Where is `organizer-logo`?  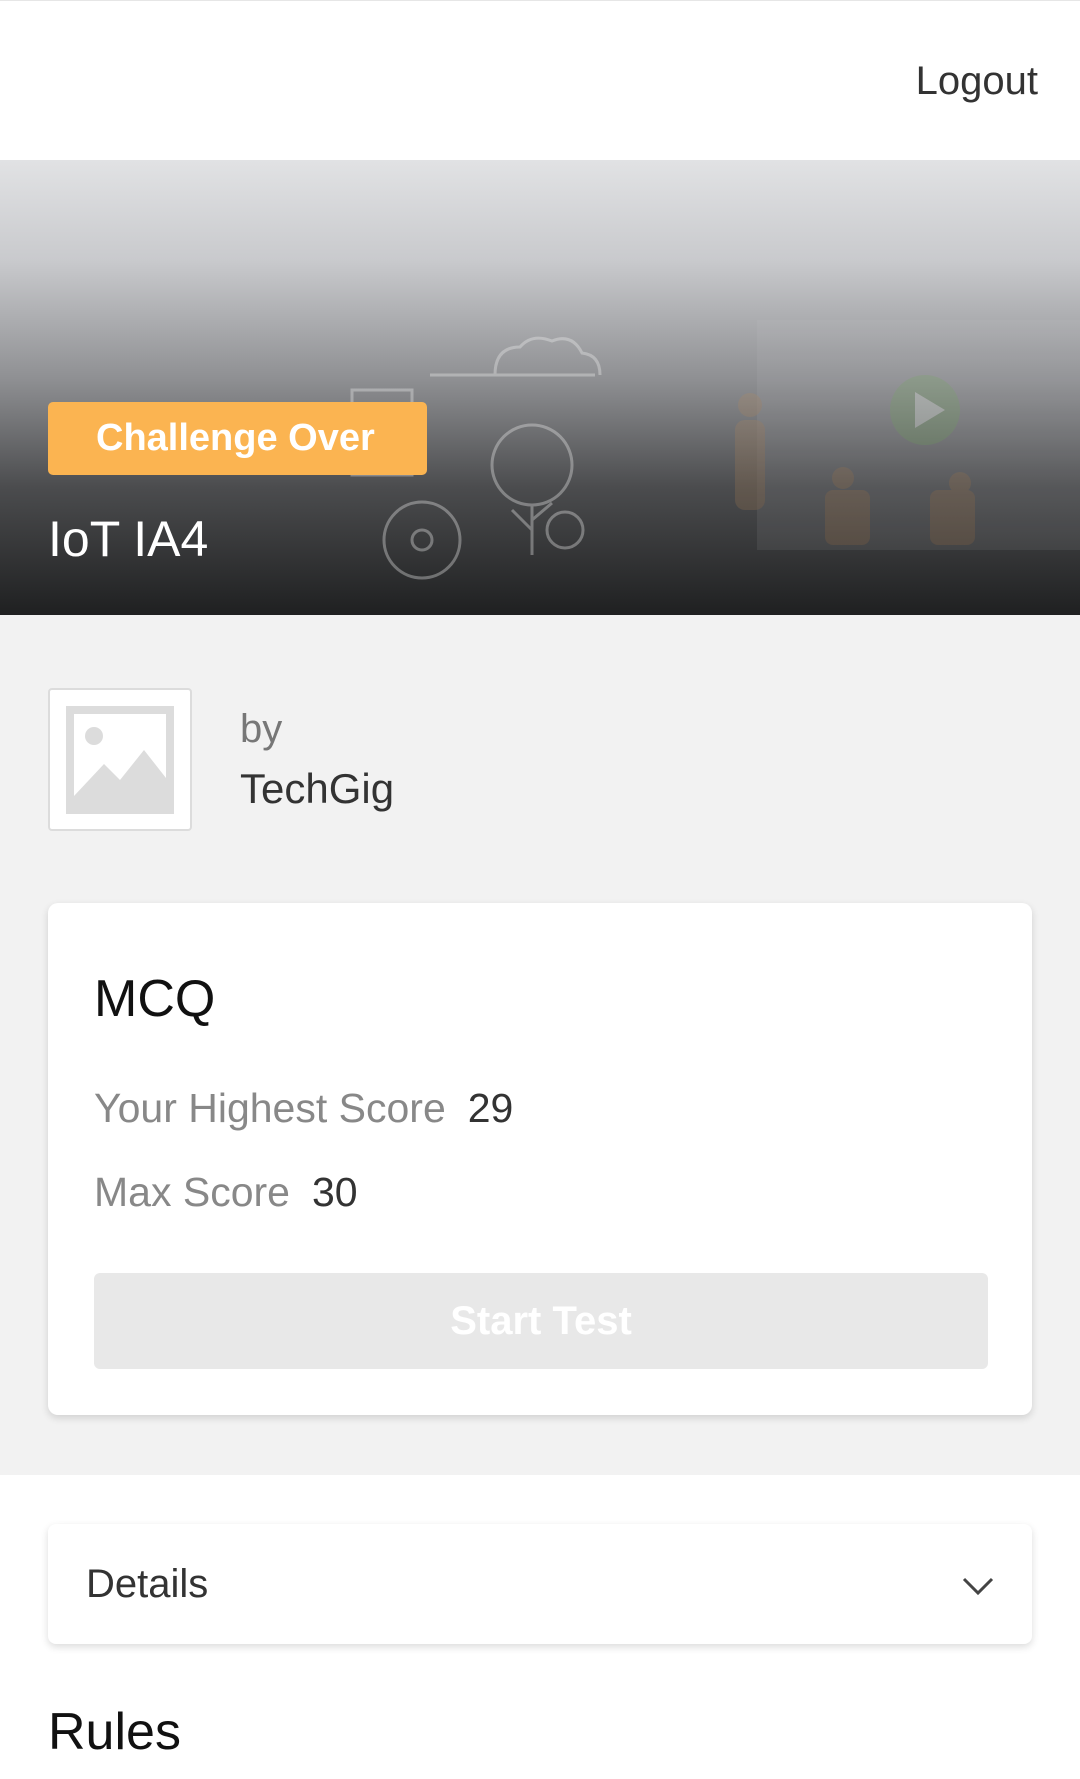 organizer-logo is located at coordinates (120, 759).